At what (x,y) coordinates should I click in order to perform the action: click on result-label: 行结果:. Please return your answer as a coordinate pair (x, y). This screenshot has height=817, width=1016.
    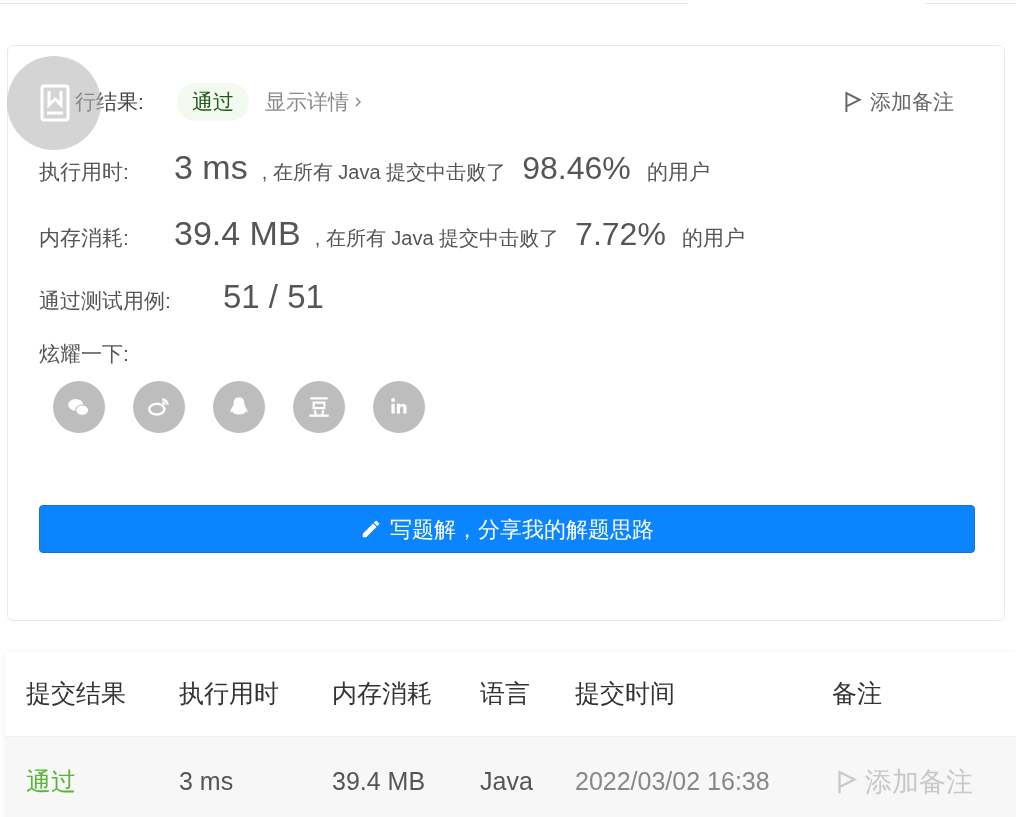
    Looking at the image, I should click on (110, 102).